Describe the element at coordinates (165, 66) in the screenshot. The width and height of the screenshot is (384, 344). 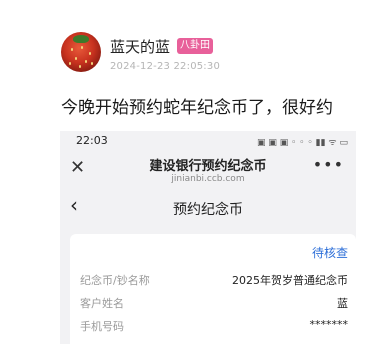
I see `post-timestamp: 2024-12-23 22:05:30` at that location.